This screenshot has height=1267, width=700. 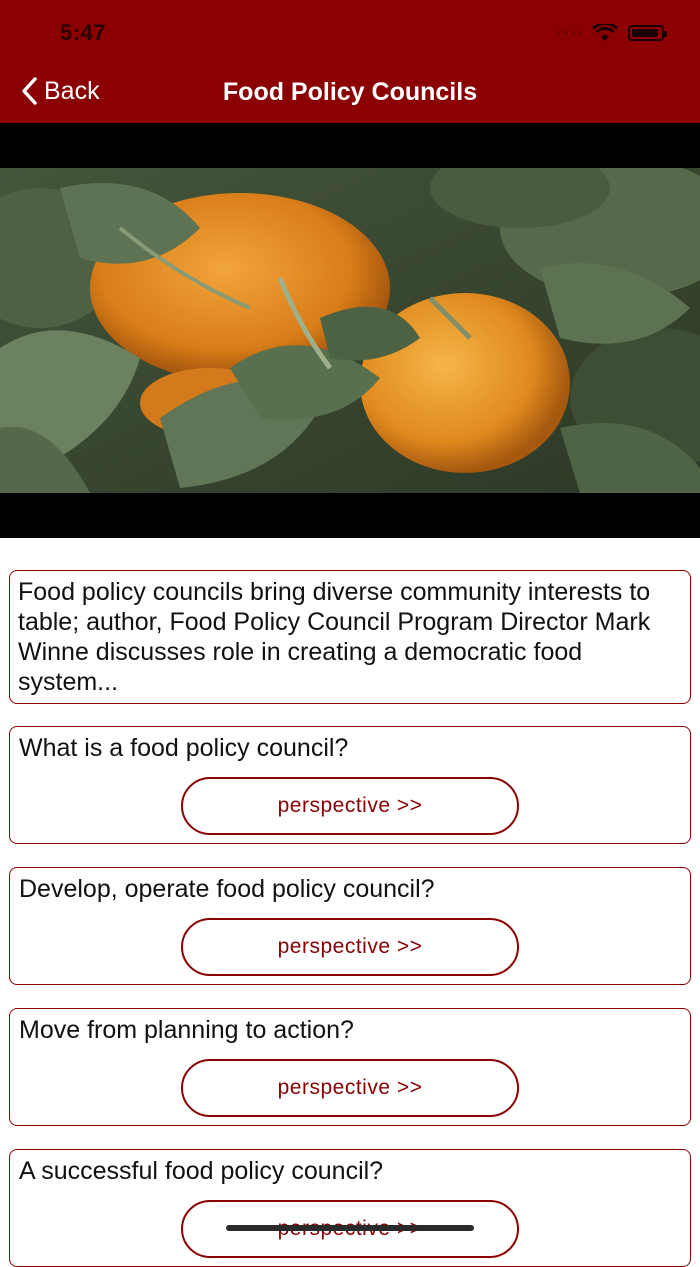 I want to click on home-indicator, so click(x=350, y=1228).